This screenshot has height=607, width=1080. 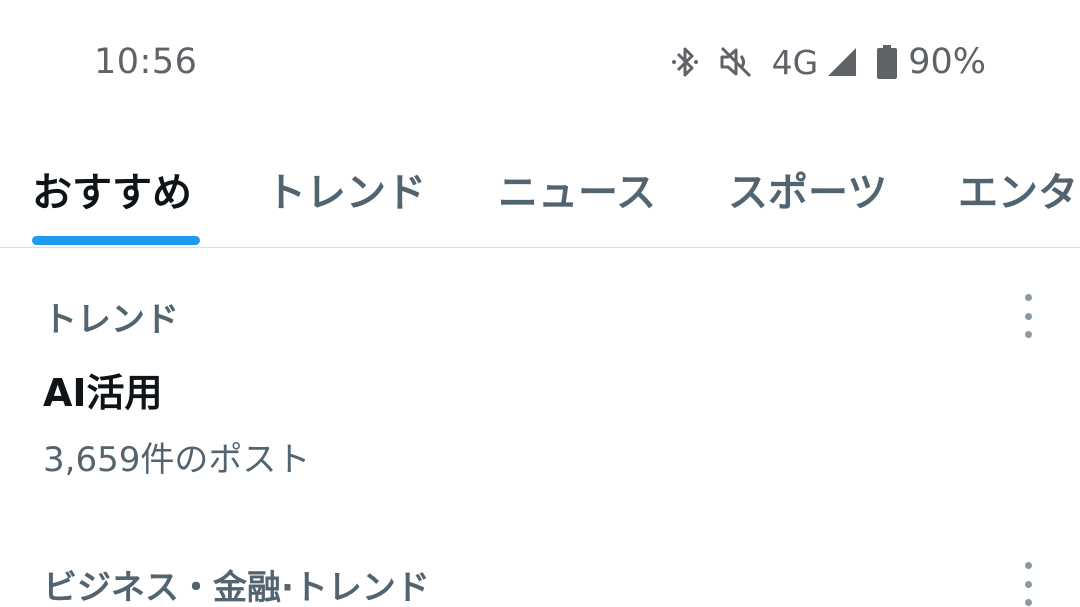 I want to click on trend-category: ビジネス・金融·トレンド, so click(x=236, y=587).